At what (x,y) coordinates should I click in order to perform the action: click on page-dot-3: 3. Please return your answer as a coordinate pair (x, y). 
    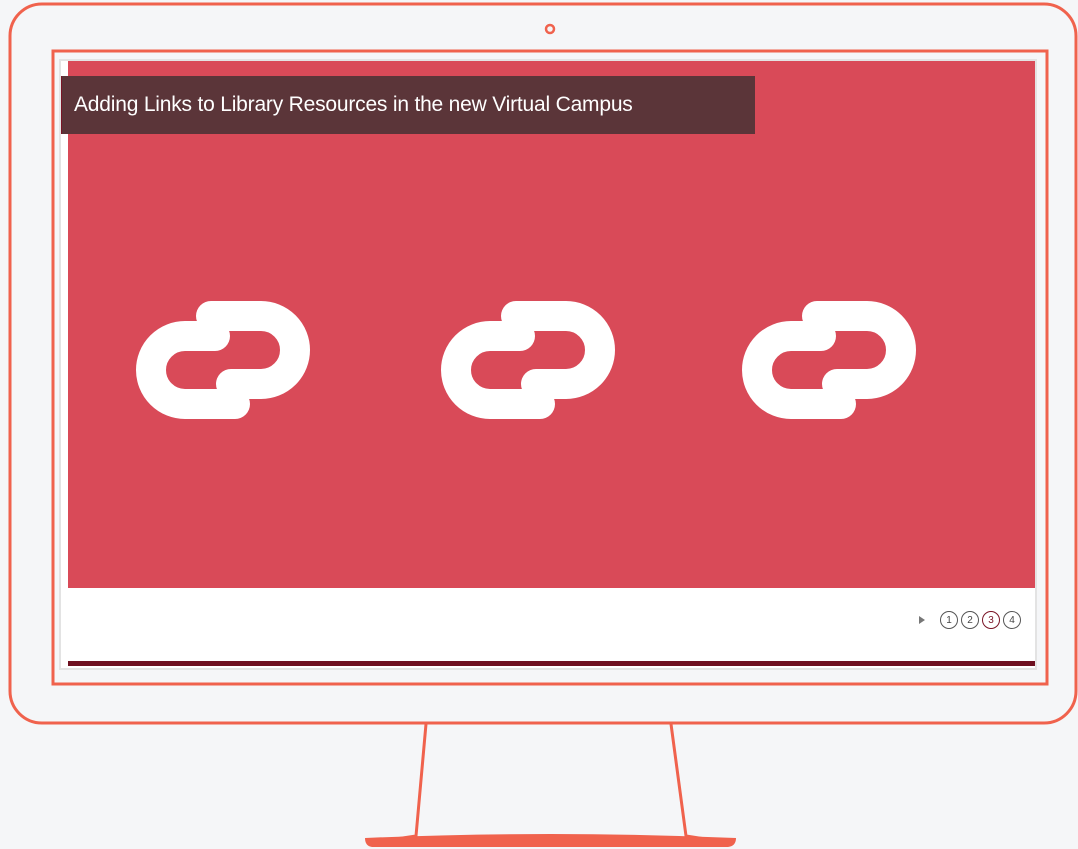
    Looking at the image, I should click on (991, 620).